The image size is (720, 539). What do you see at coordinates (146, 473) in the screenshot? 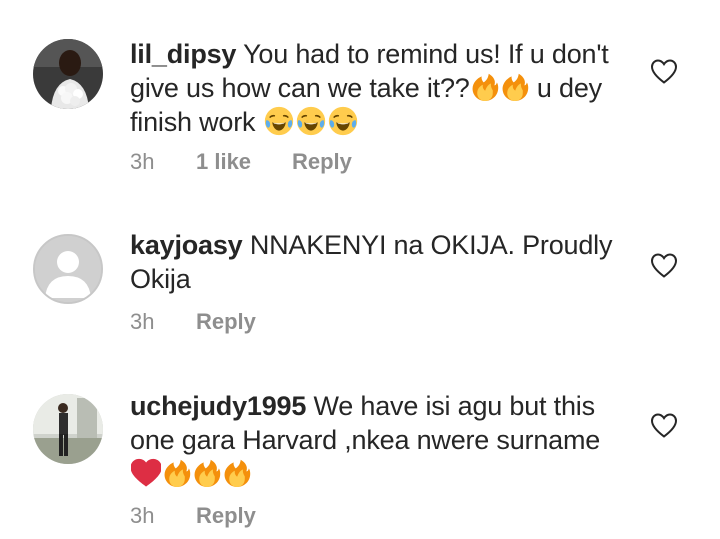
I see `red-heart-emoji-icon` at bounding box center [146, 473].